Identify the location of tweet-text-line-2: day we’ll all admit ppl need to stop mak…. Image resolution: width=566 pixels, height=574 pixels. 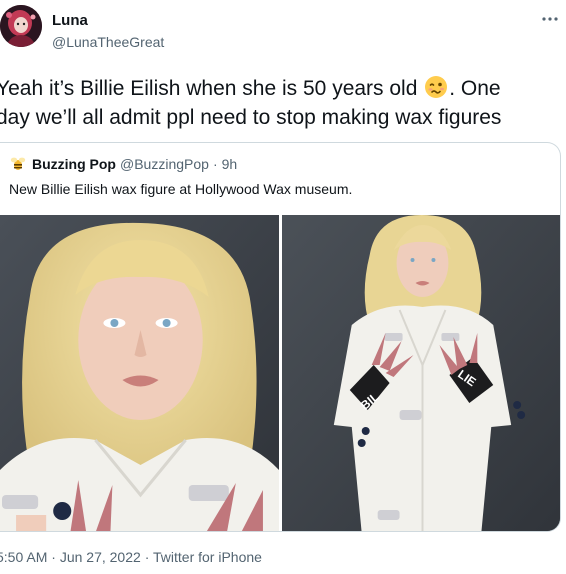
(251, 117).